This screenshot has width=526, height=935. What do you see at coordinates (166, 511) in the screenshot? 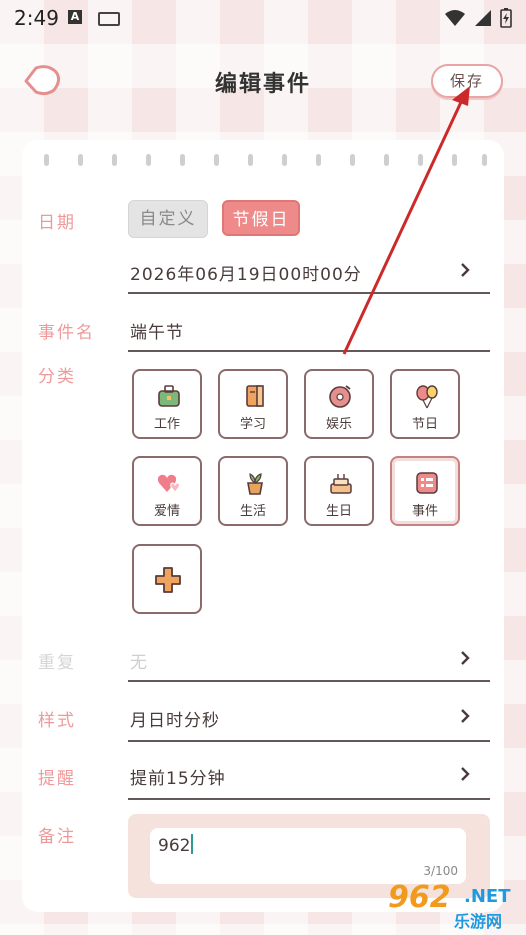
I see `category-label-text: 爱情` at bounding box center [166, 511].